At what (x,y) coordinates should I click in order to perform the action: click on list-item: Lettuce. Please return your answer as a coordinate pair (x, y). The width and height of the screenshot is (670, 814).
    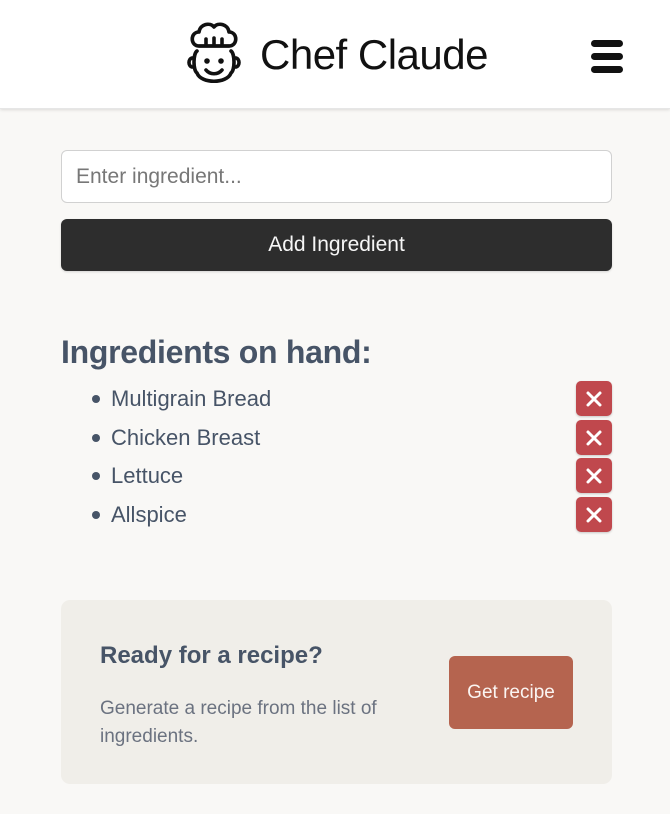
    Looking at the image, I should click on (337, 476).